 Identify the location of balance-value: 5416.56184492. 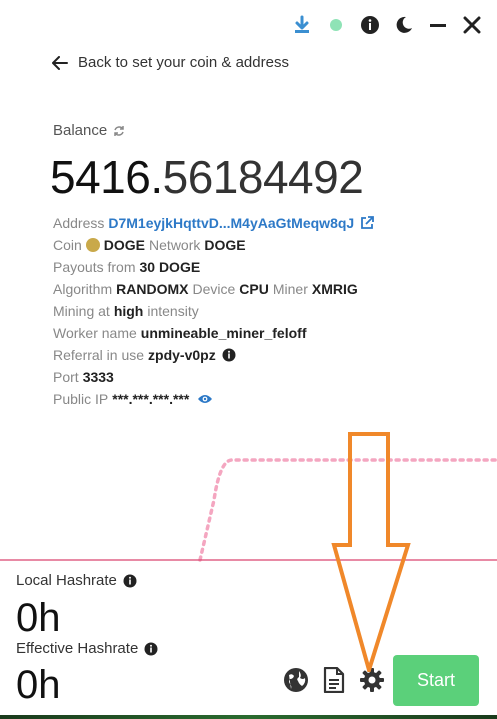
(207, 177).